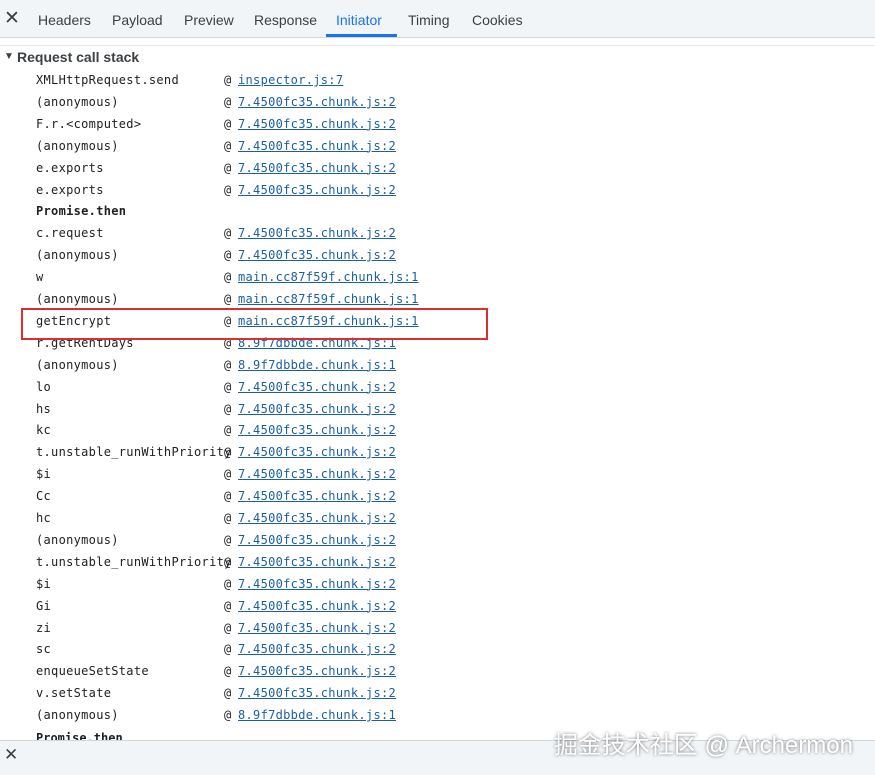 This screenshot has width=875, height=775. I want to click on stack-frame-row: hc @7.4500fc35.chunk.js:2, so click(437, 518).